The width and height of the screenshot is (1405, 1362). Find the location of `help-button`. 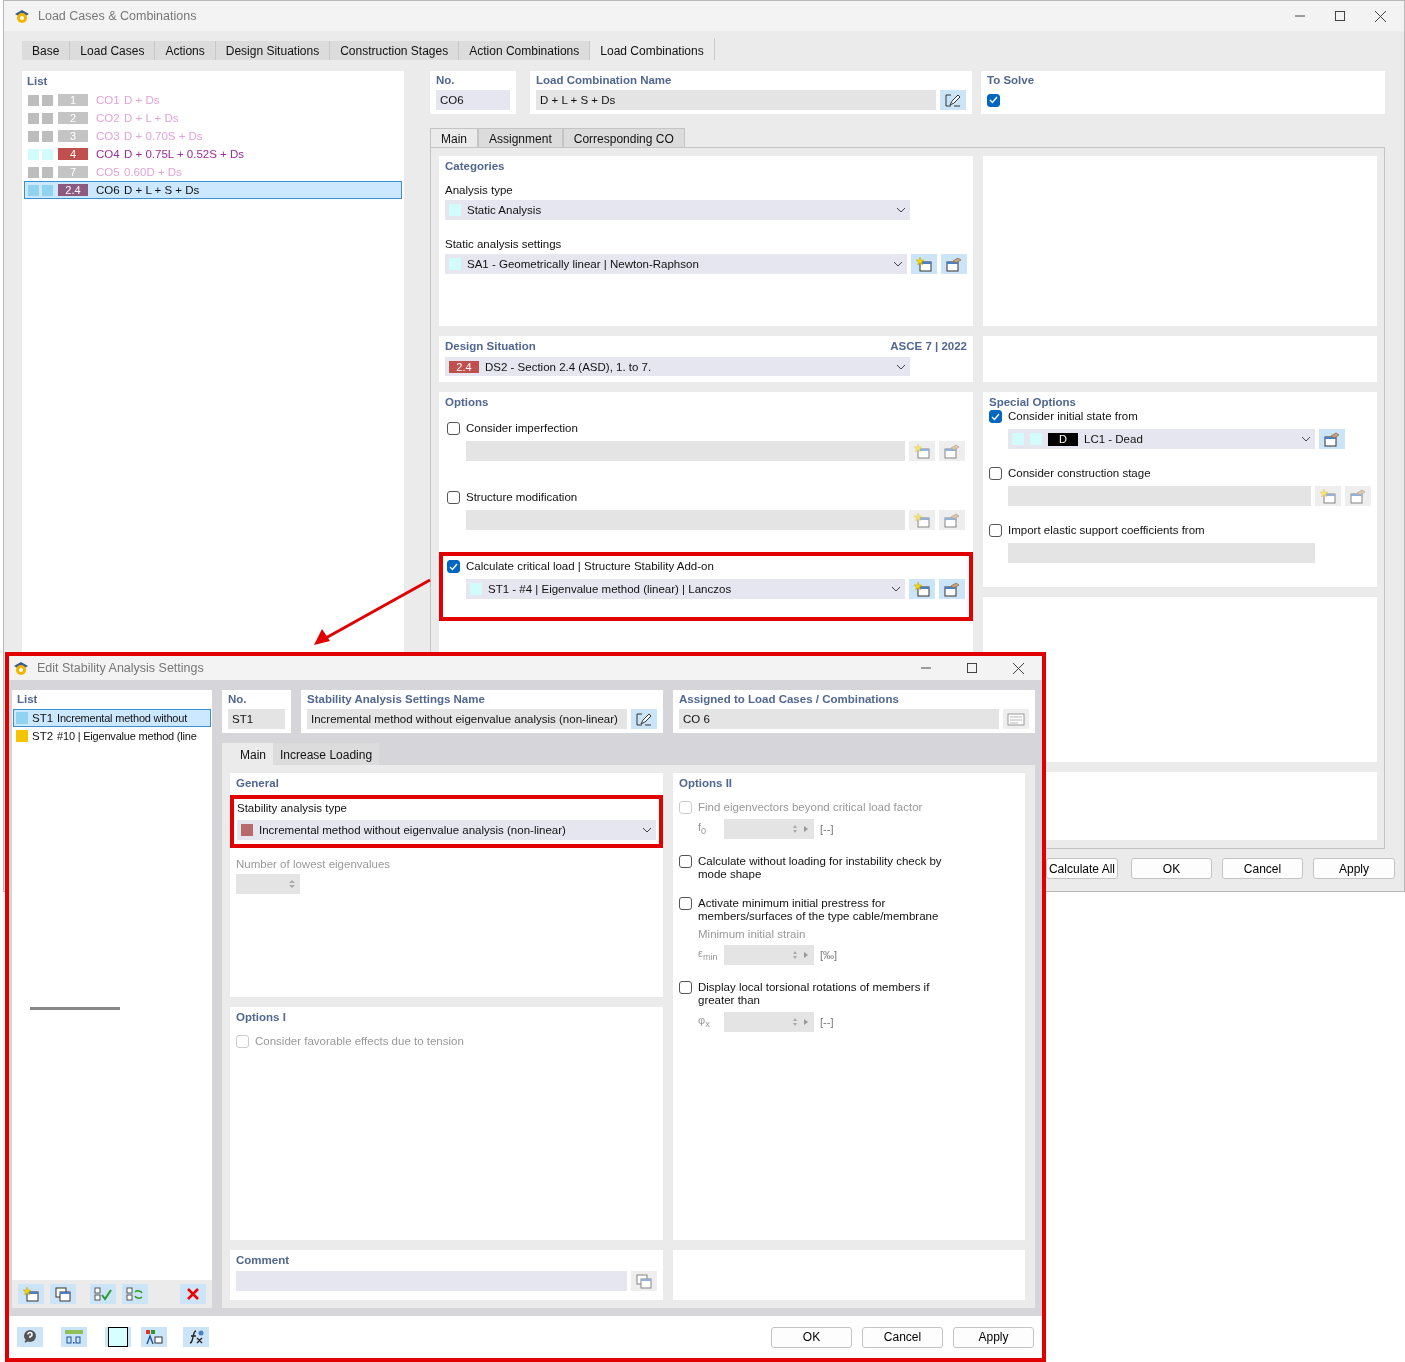

help-button is located at coordinates (30, 1337).